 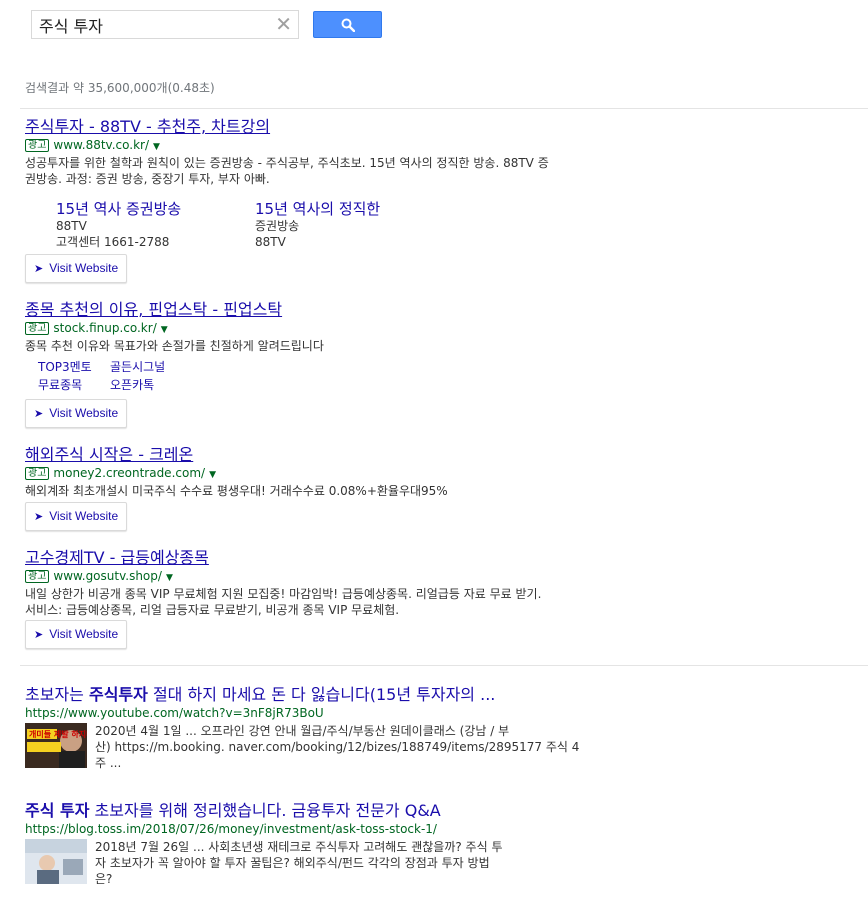 What do you see at coordinates (287, 127) in the screenshot?
I see `ad-title-link: 주식투자 - 88TV - 추천주, 차트강의` at bounding box center [287, 127].